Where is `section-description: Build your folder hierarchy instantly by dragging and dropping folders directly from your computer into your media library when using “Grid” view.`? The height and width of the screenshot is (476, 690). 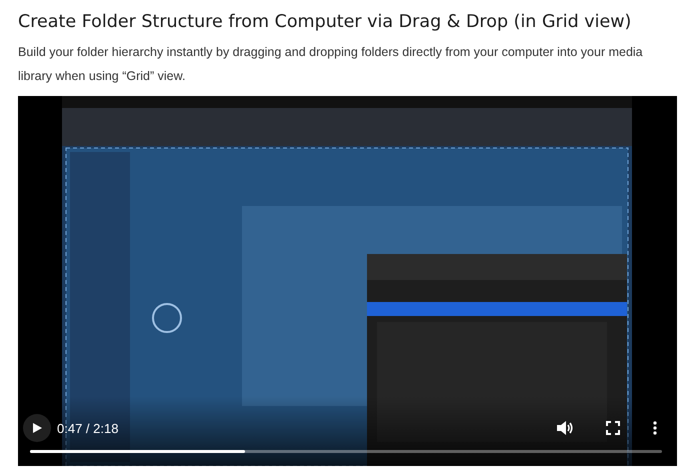
section-description: Build your folder hierarchy instantly by dragging and dropping folders directly from your computer into your media library when using “Grid” view. is located at coordinates (331, 64).